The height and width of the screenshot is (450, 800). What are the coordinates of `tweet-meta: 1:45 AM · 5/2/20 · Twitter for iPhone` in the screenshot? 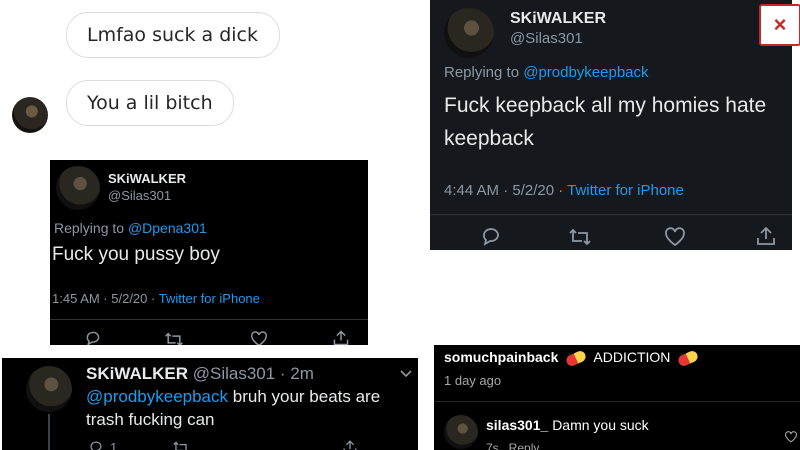 It's located at (156, 298).